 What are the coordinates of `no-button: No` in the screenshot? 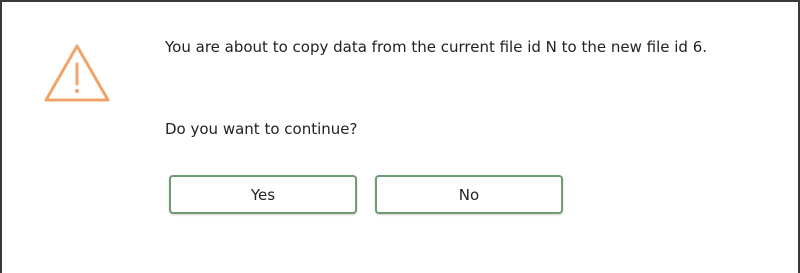 It's located at (469, 194).